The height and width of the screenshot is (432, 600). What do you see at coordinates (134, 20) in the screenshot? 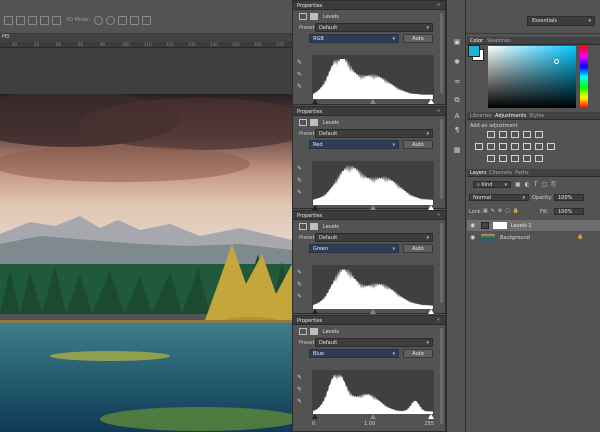
I see `slide-3d-icon` at bounding box center [134, 20].